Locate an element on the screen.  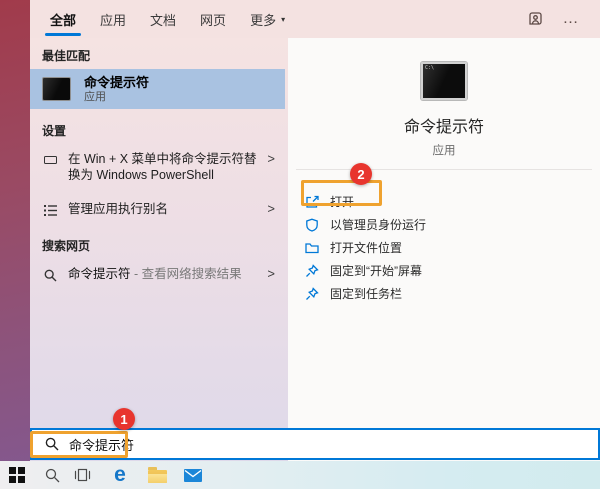
windows-logo-icon is located at coordinates (17, 475).